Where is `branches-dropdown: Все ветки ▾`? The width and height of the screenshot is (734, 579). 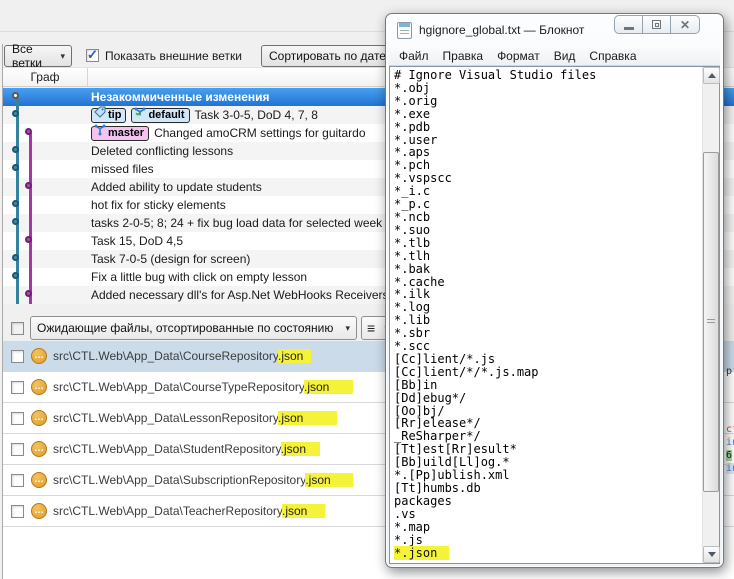 branches-dropdown: Все ветки ▾ is located at coordinates (38, 56).